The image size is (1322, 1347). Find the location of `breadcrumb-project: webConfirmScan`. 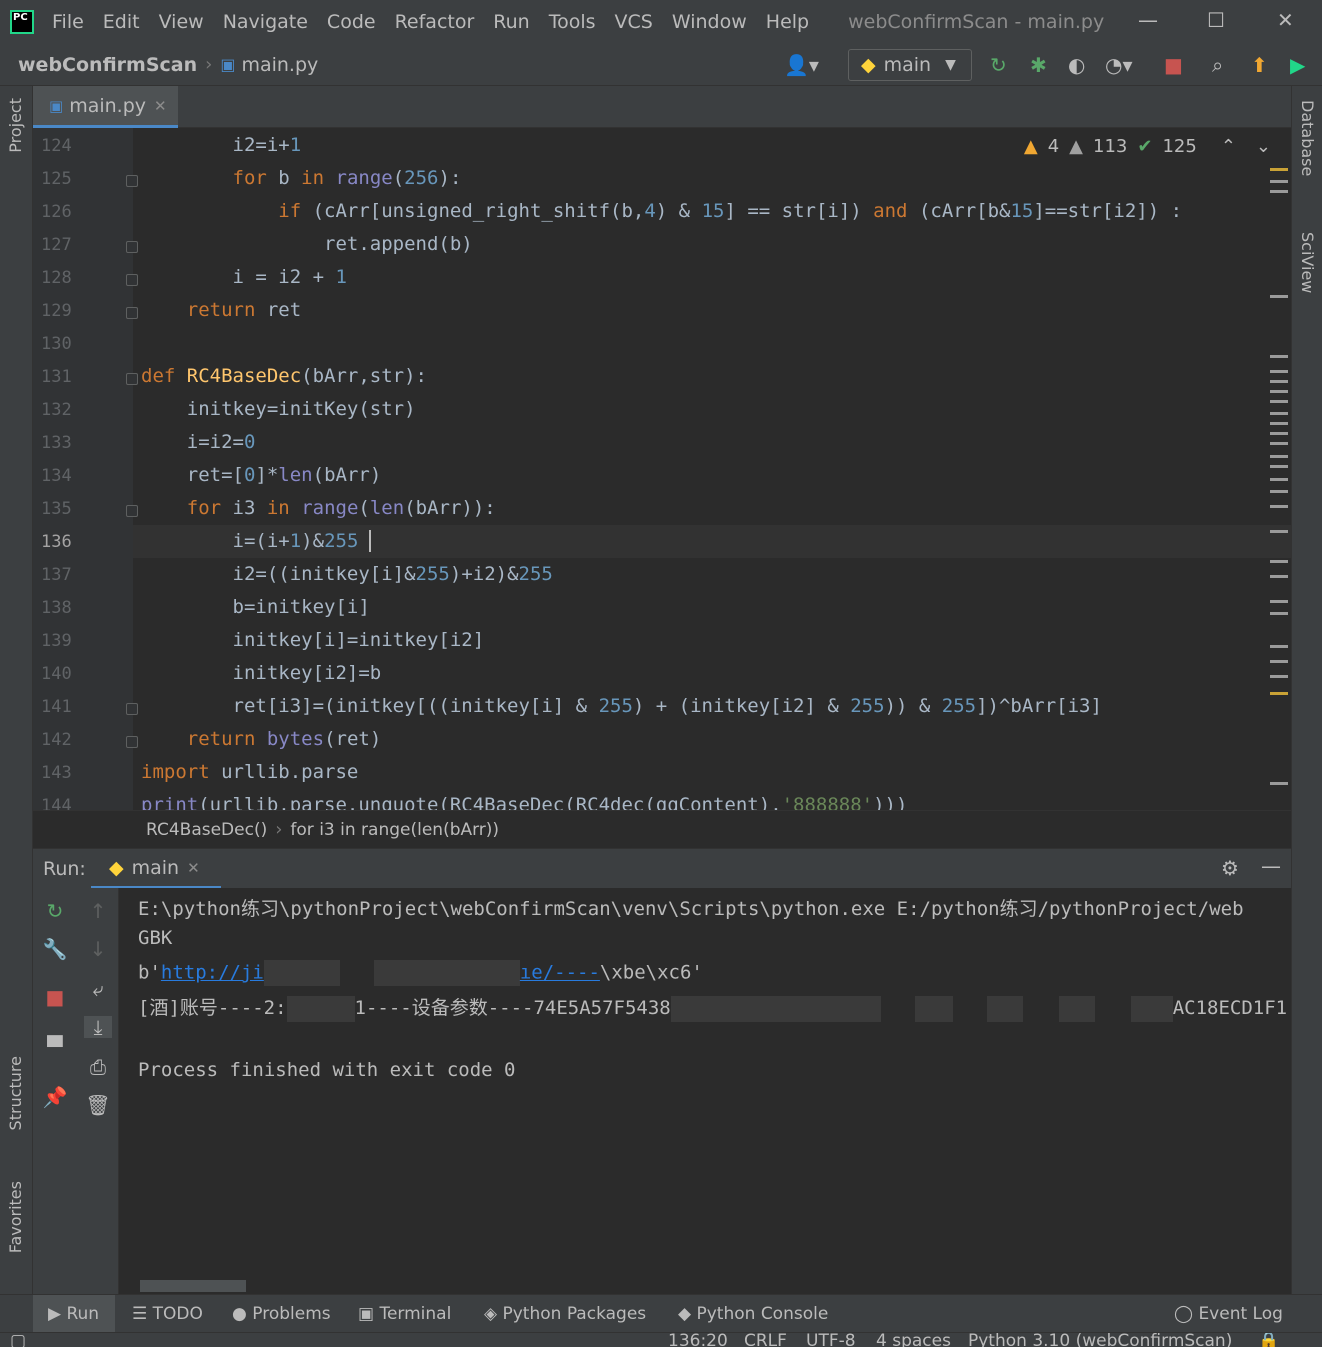

breadcrumb-project: webConfirmScan is located at coordinates (107, 65).